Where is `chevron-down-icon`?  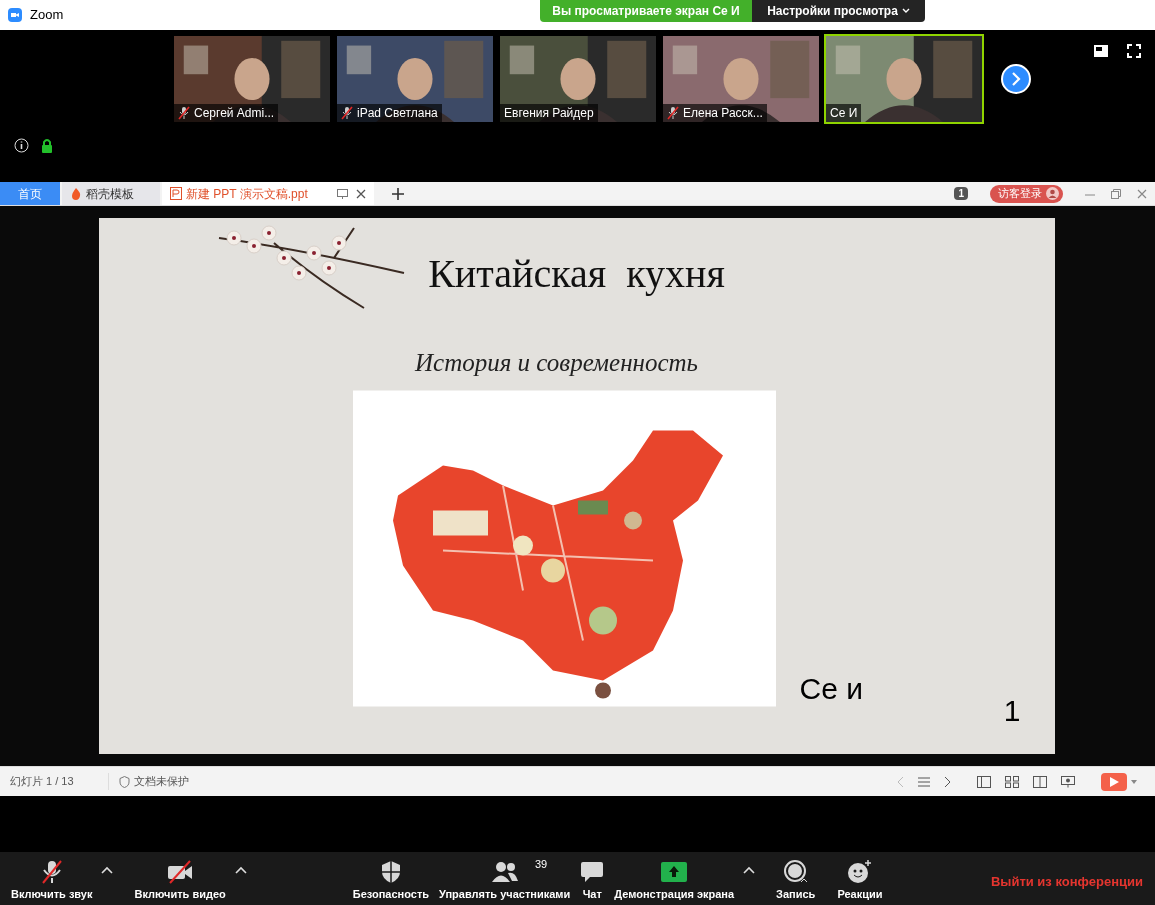 chevron-down-icon is located at coordinates (905, 11).